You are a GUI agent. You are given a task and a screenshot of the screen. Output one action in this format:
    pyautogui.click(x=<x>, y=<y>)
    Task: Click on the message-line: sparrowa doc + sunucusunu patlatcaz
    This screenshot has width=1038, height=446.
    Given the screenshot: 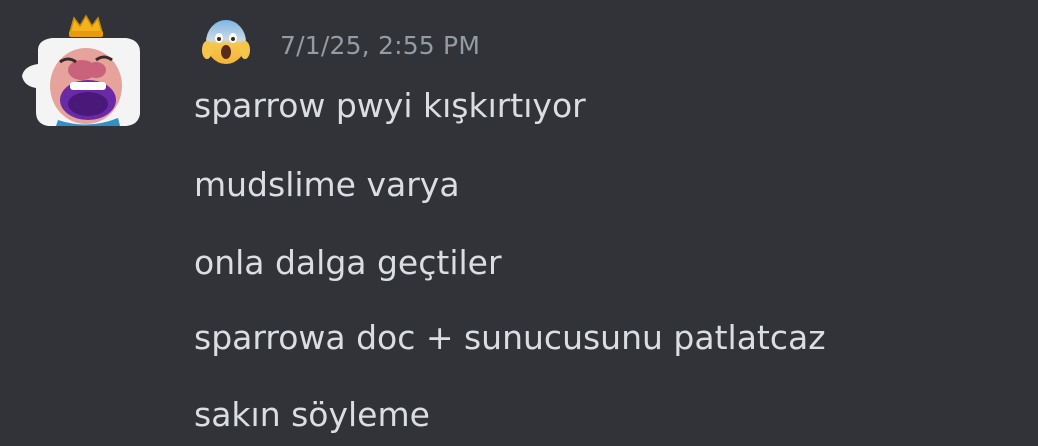 What is the action you would take?
    pyautogui.click(x=510, y=337)
    